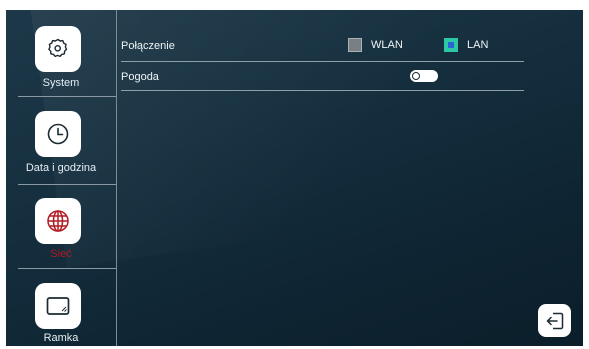  What do you see at coordinates (424, 76) in the screenshot?
I see `weather-toggle` at bounding box center [424, 76].